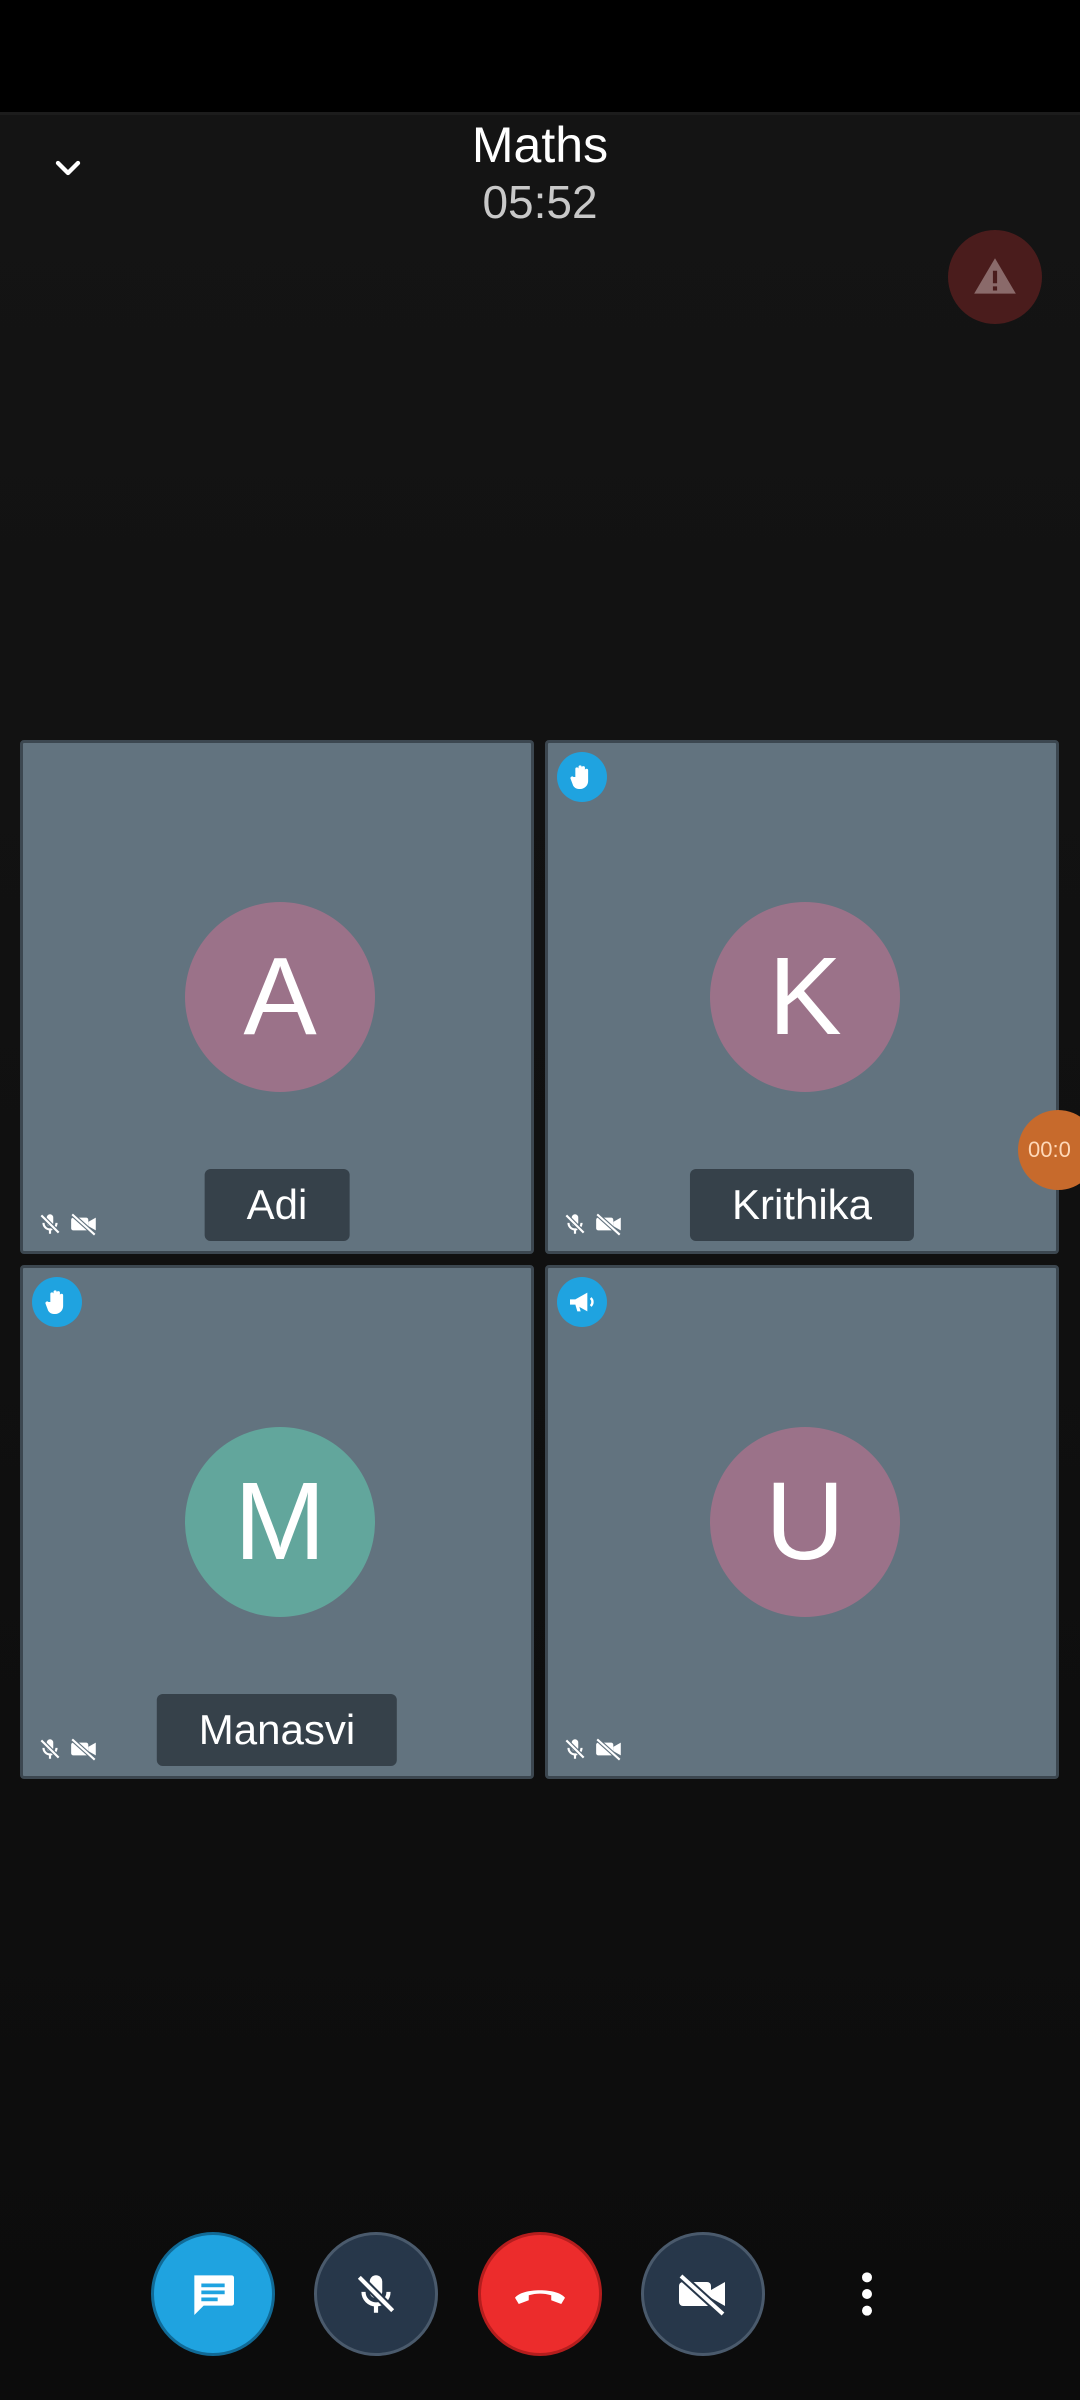 This screenshot has height=2400, width=1080. I want to click on participant-tile-manasvi: M Manasvi, so click(277, 1522).